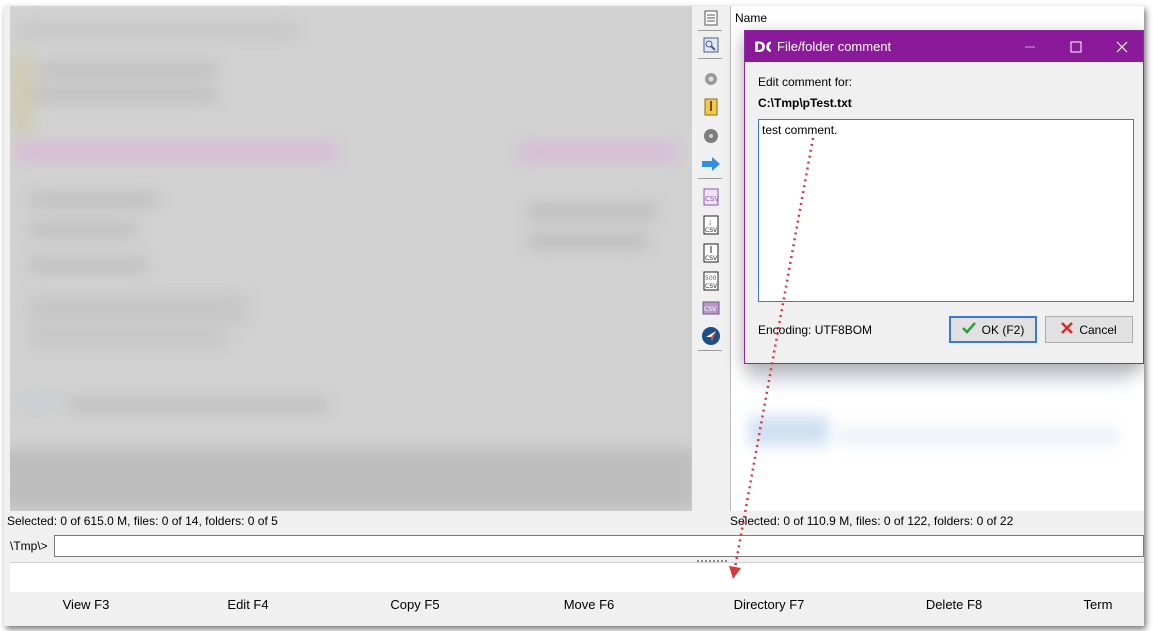 The image size is (1153, 631). What do you see at coordinates (769, 605) in the screenshot?
I see `directory-f7-button: Directory F7` at bounding box center [769, 605].